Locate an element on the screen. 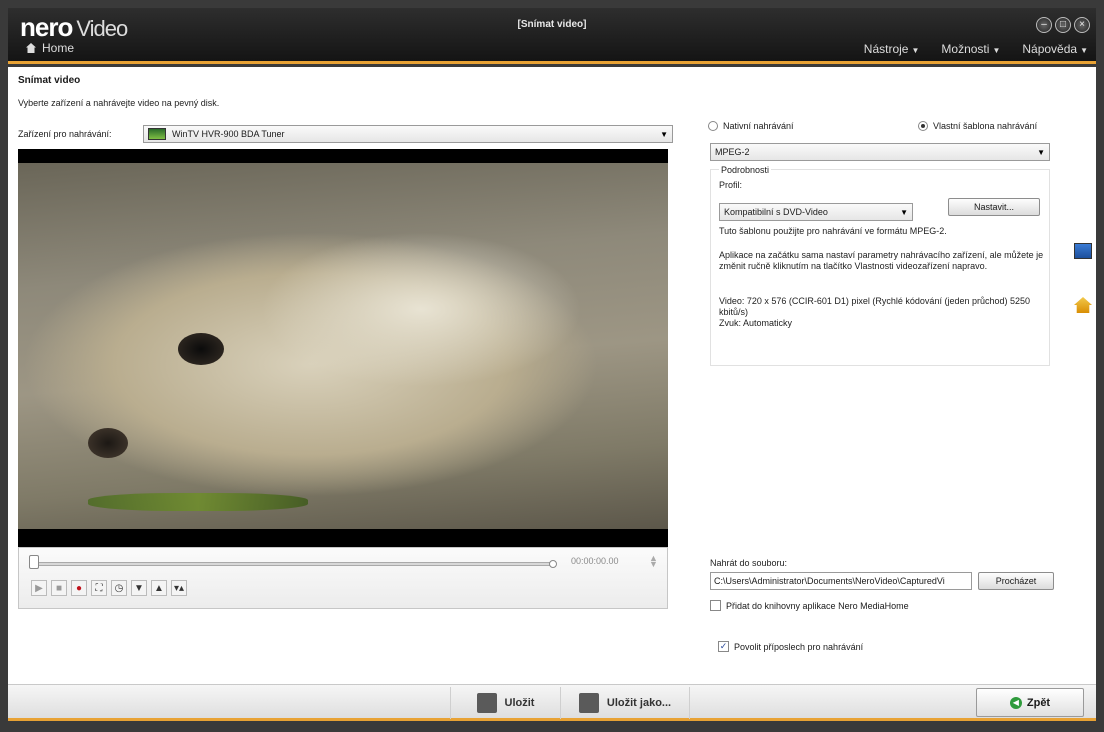 This screenshot has height=732, width=1104. profile-label: Profil: is located at coordinates (731, 185).